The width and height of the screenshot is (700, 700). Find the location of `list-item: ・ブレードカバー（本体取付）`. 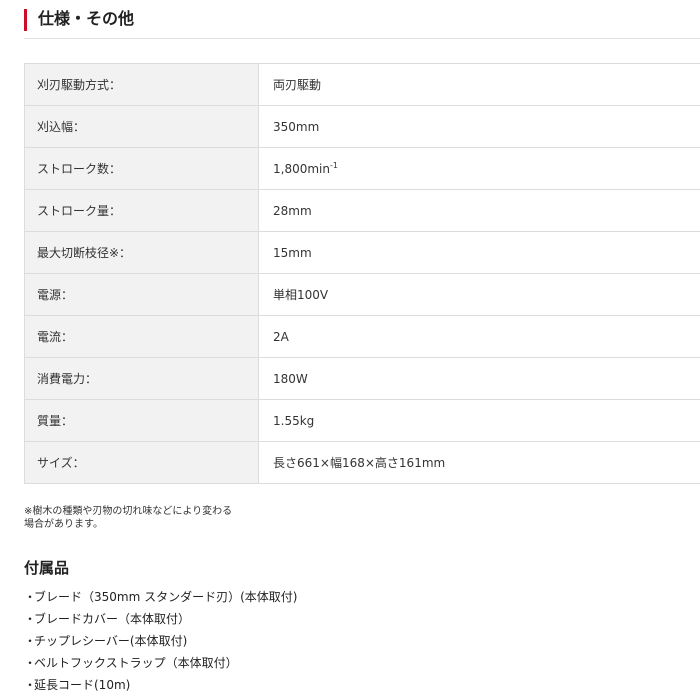

list-item: ・ブレードカバー（本体取付） is located at coordinates (160, 619).